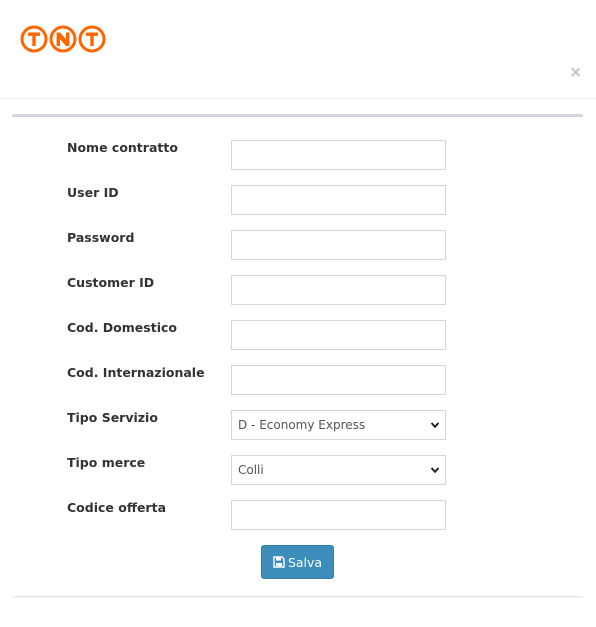 The width and height of the screenshot is (596, 627). What do you see at coordinates (111, 282) in the screenshot?
I see `label-customer-id: Customer ID` at bounding box center [111, 282].